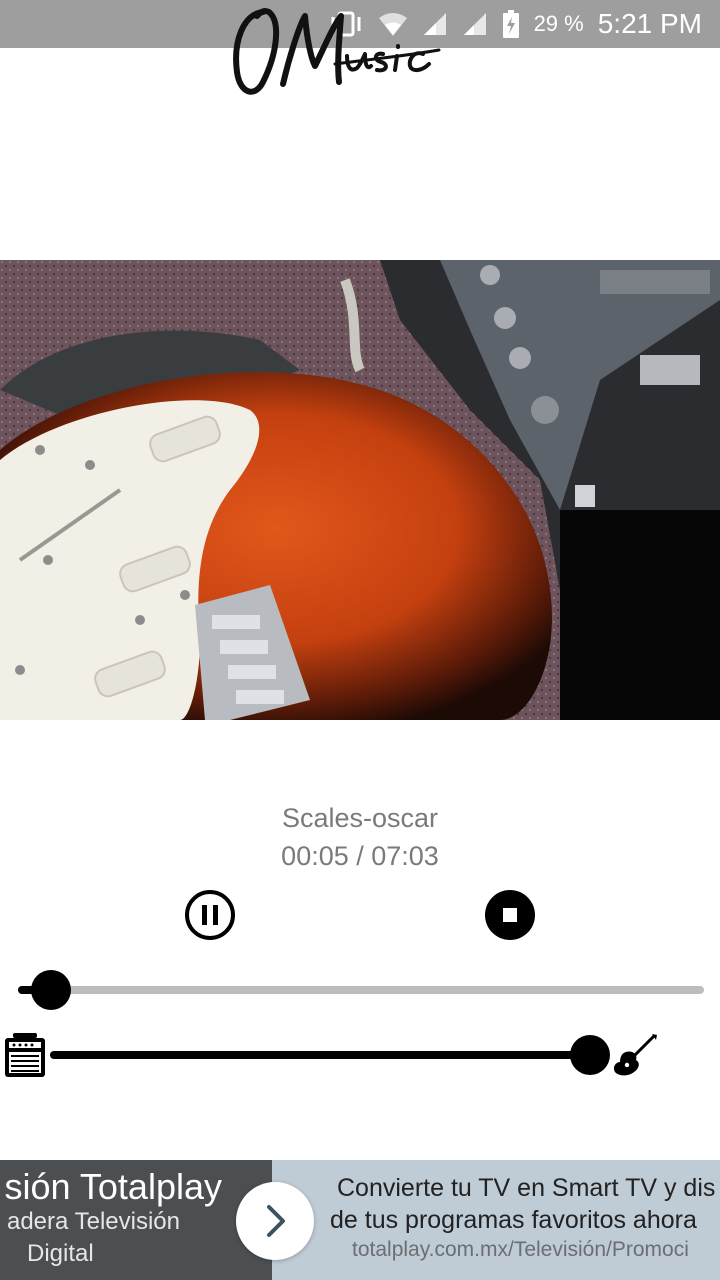 This screenshot has width=720, height=1280. What do you see at coordinates (590, 1055) in the screenshot?
I see `mix-slider-thumb` at bounding box center [590, 1055].